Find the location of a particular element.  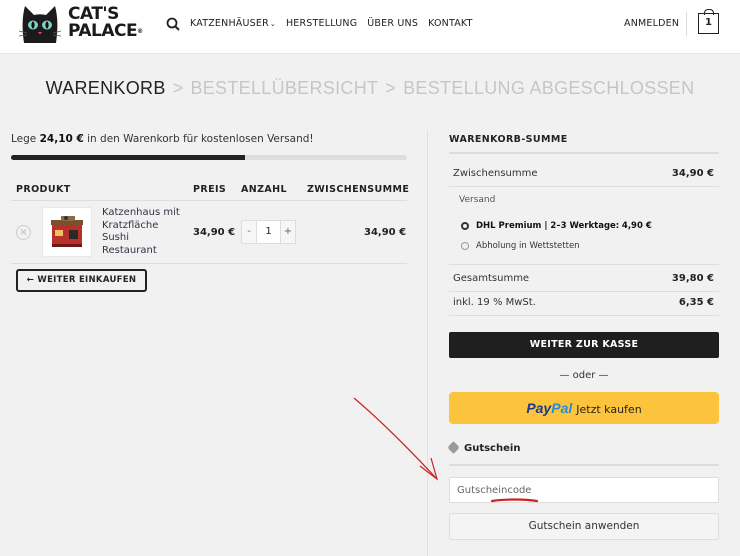

or-divider-text: — oder — is located at coordinates (584, 375).